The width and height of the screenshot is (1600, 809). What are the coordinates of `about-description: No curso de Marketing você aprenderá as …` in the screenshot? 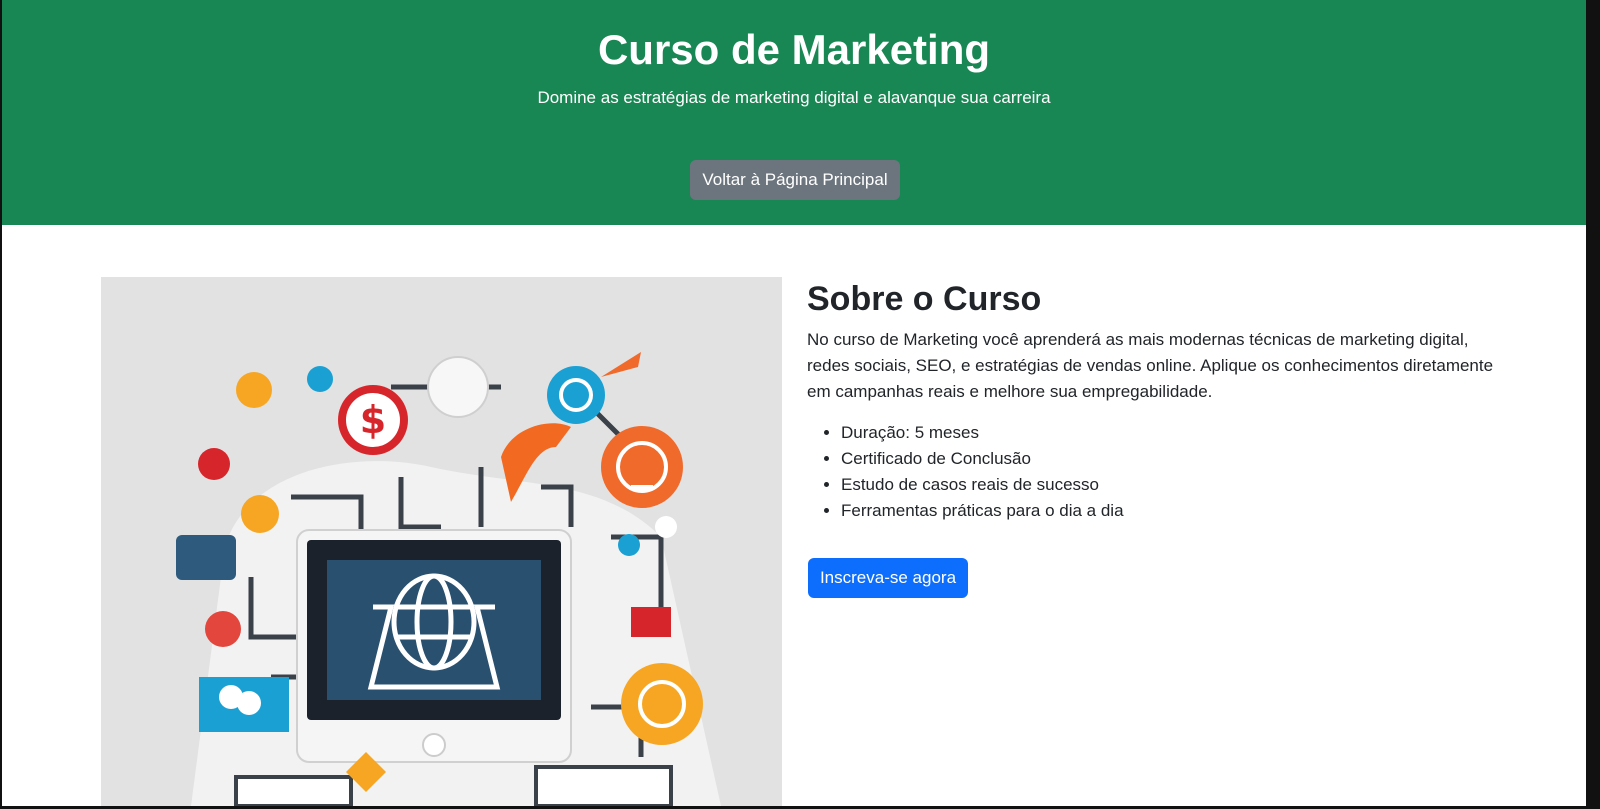 It's located at (1150, 365).